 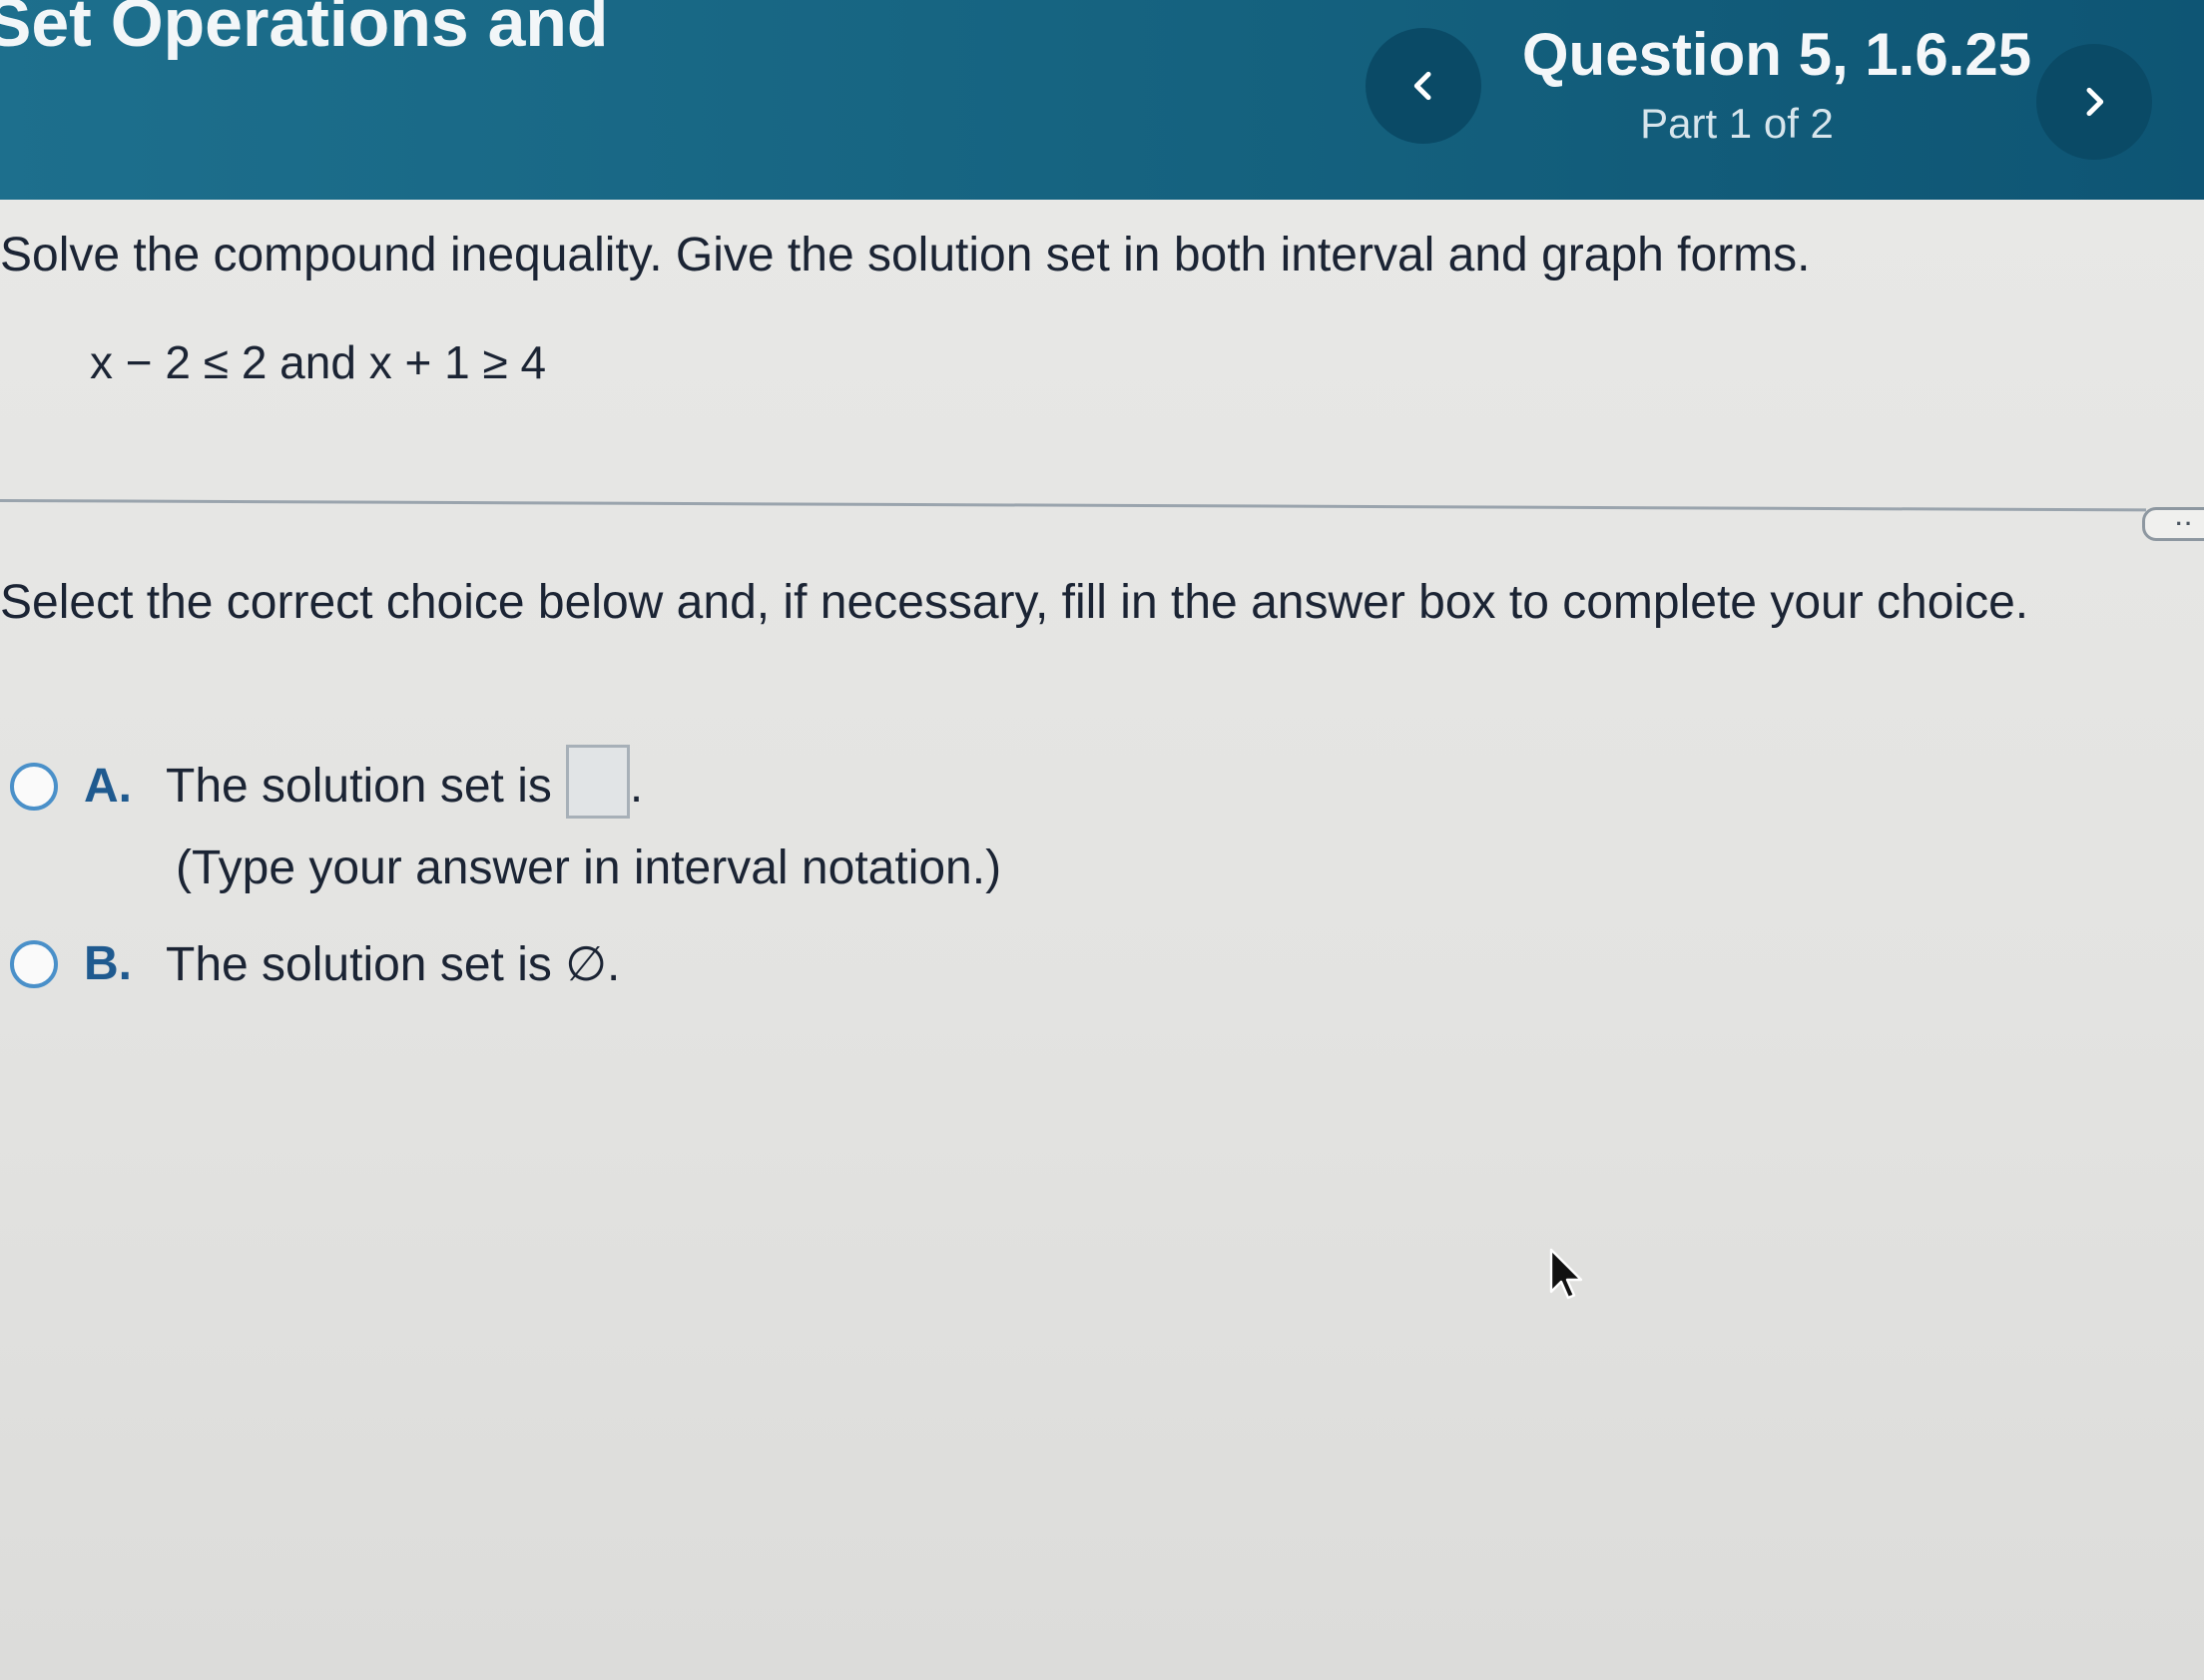 What do you see at coordinates (1073, 505) in the screenshot?
I see `section-divider` at bounding box center [1073, 505].